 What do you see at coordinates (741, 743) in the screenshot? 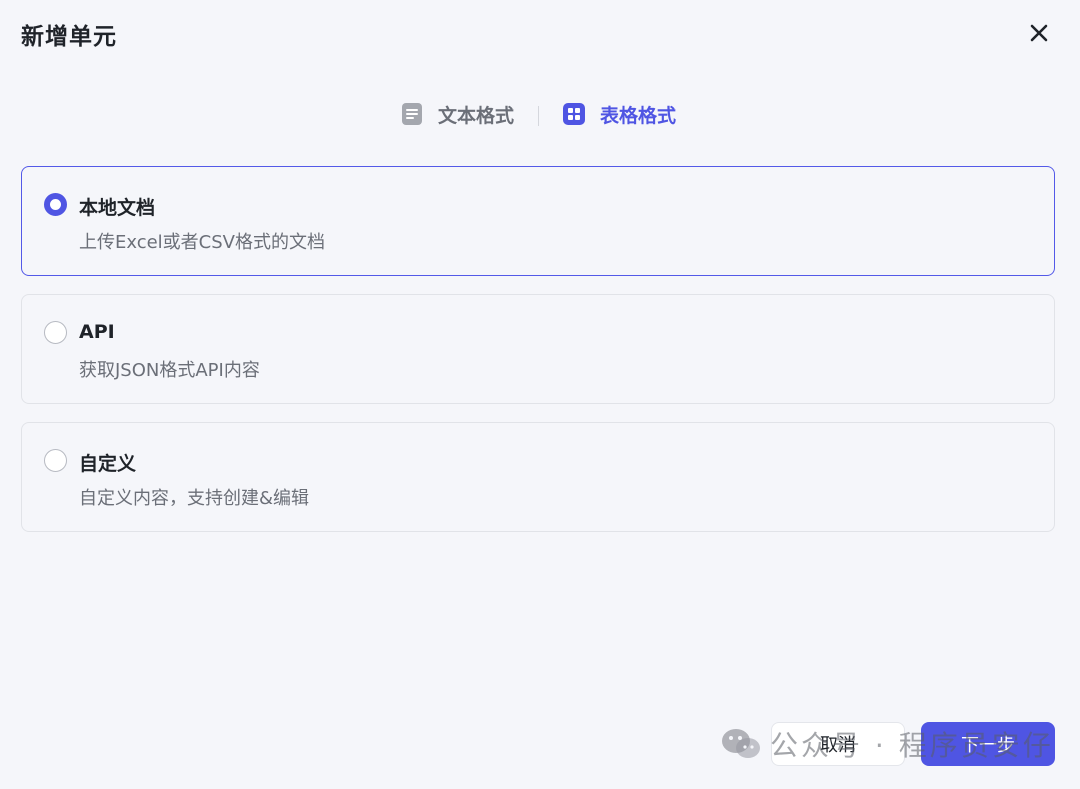
I see `wechat-icon` at bounding box center [741, 743].